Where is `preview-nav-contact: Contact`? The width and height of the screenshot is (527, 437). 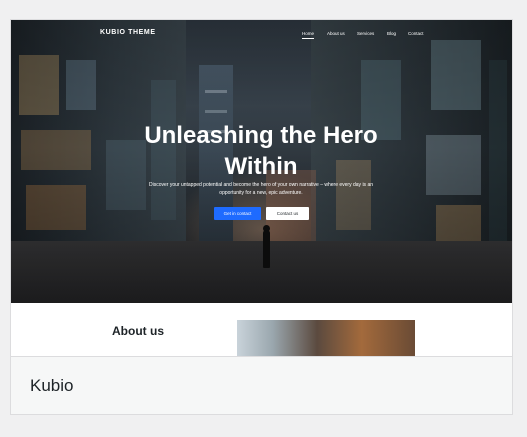
preview-nav-contact: Contact is located at coordinates (416, 33).